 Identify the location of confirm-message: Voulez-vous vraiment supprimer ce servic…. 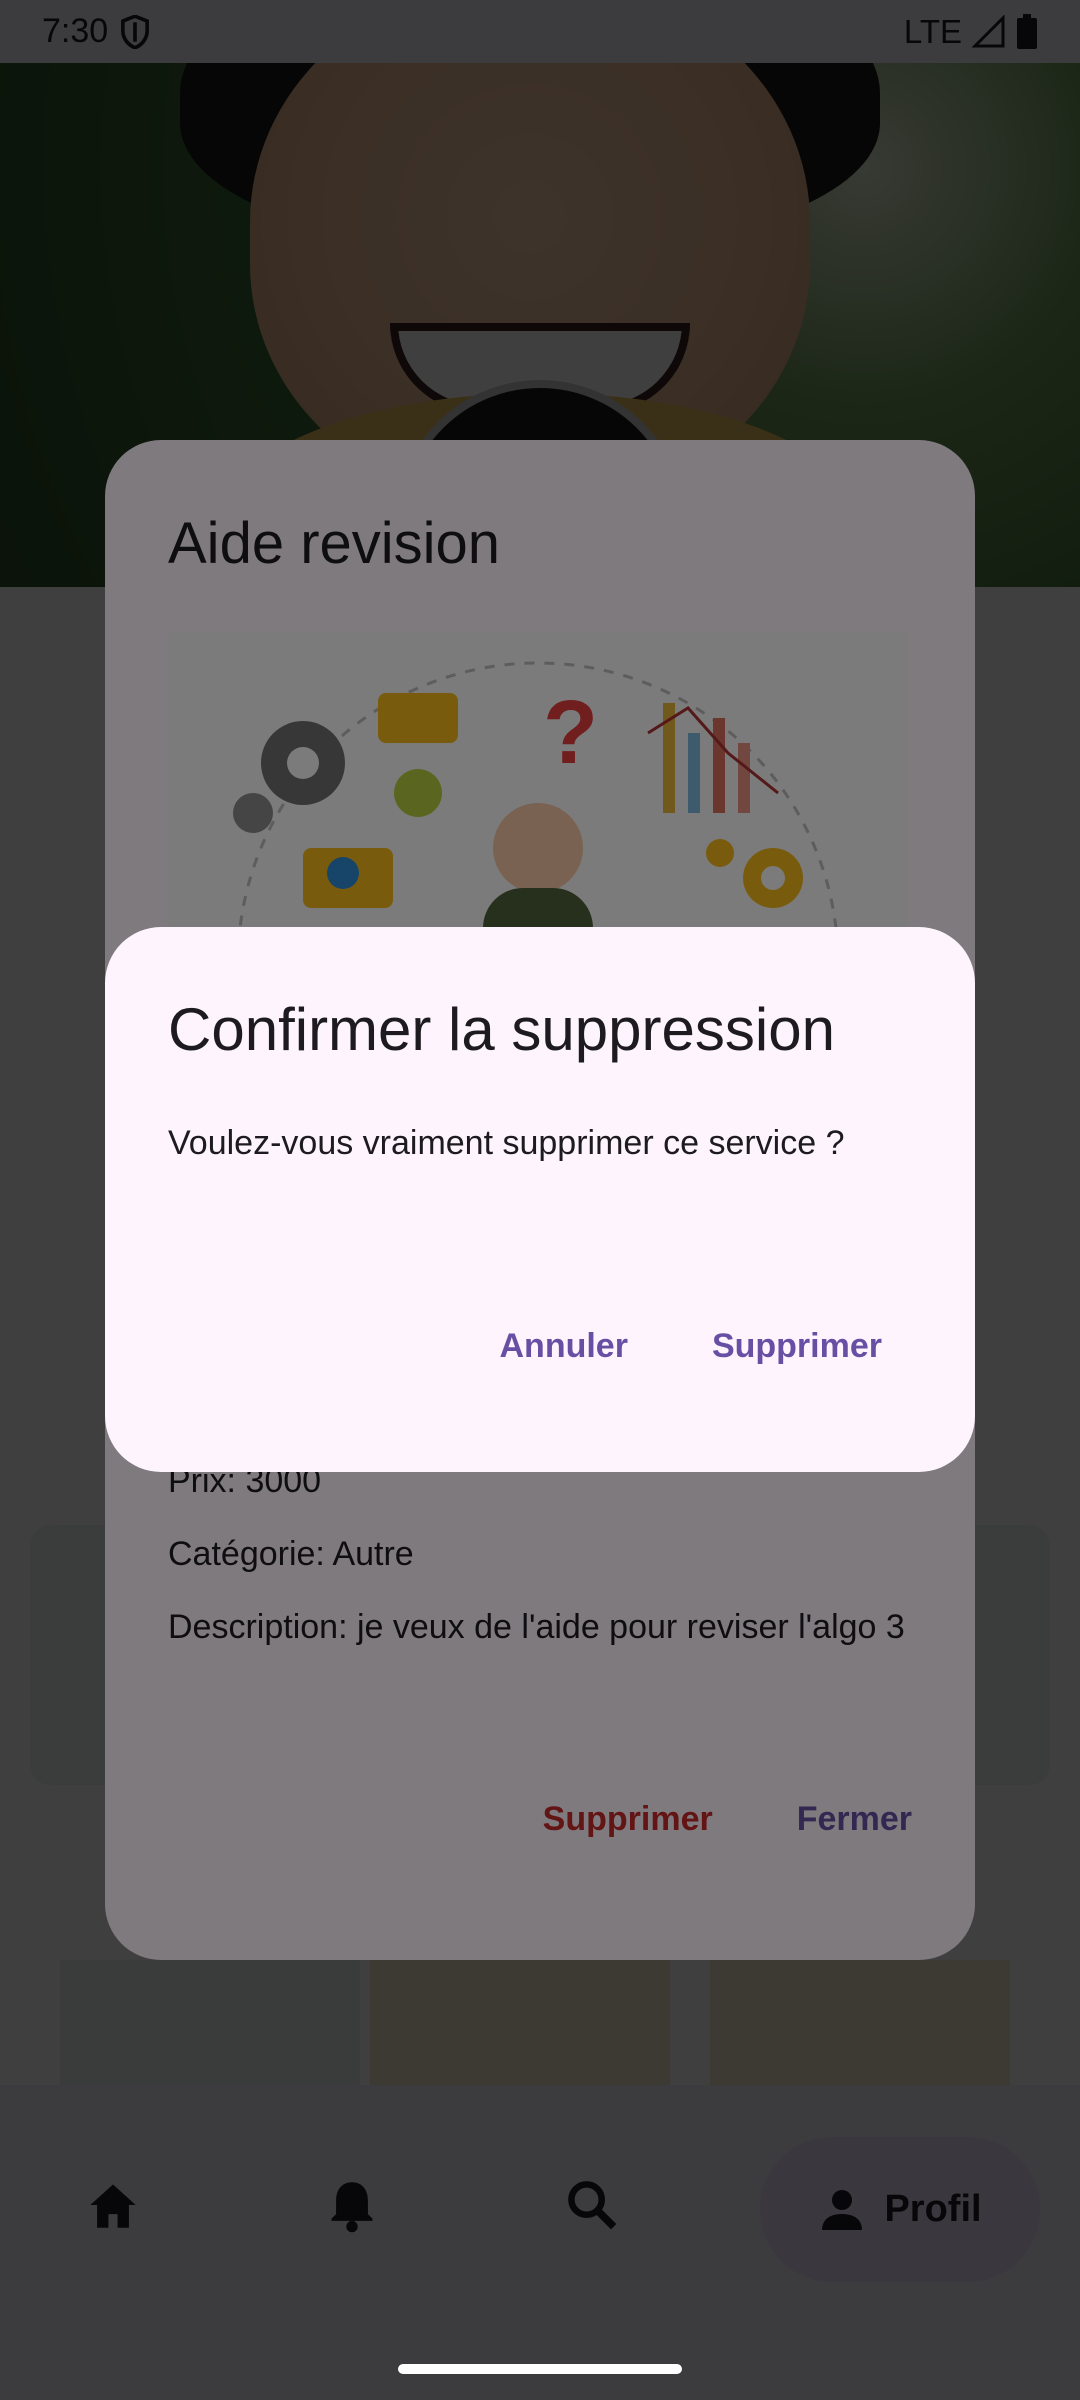
(506, 1143).